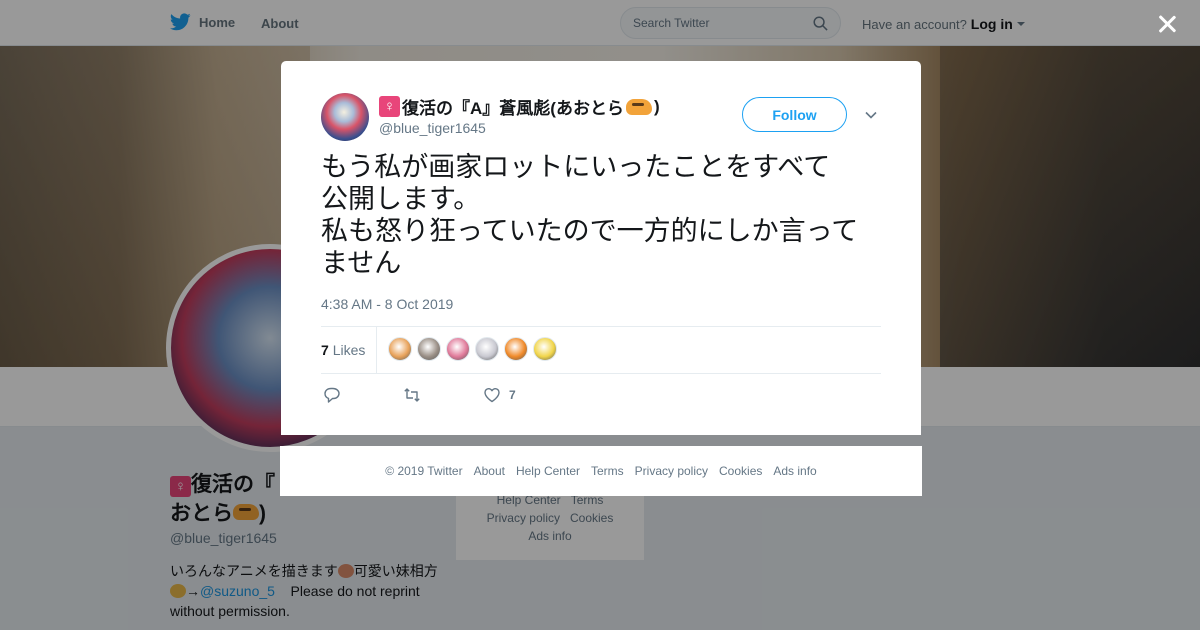  I want to click on retweet-icon, so click(412, 395).